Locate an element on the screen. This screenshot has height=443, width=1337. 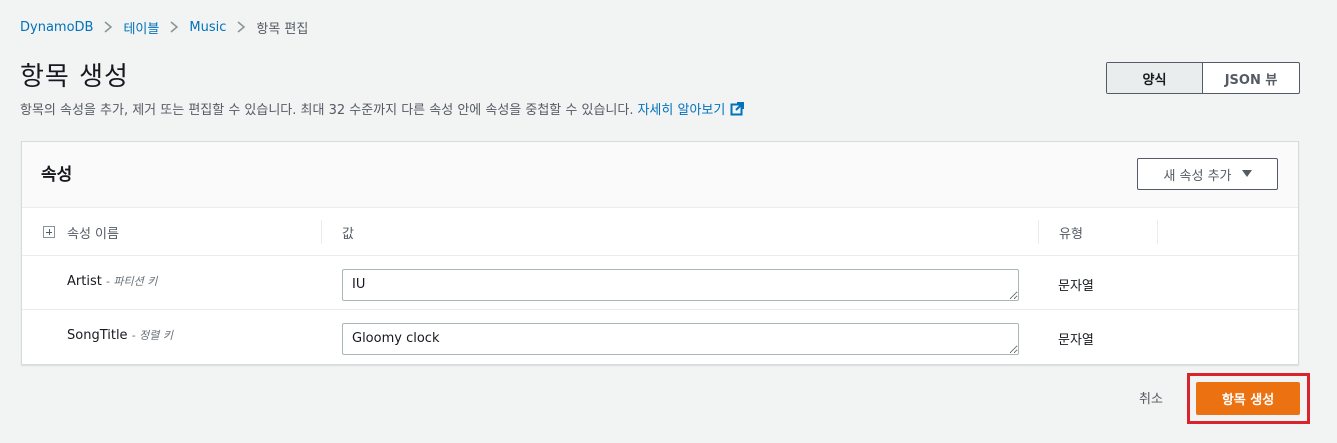
attribute-name-text: Artist is located at coordinates (84, 281).